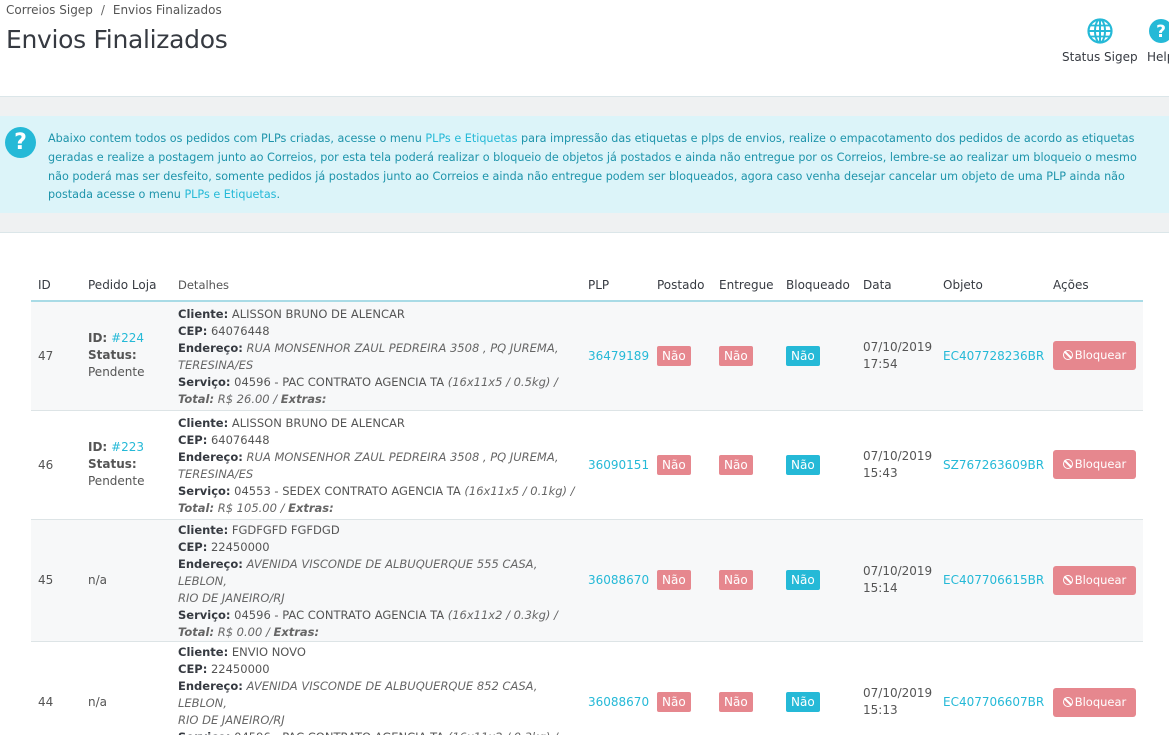  Describe the element at coordinates (503, 732) in the screenshot. I see `servico-dims: (16x11x2 / 0.3kg) /` at that location.